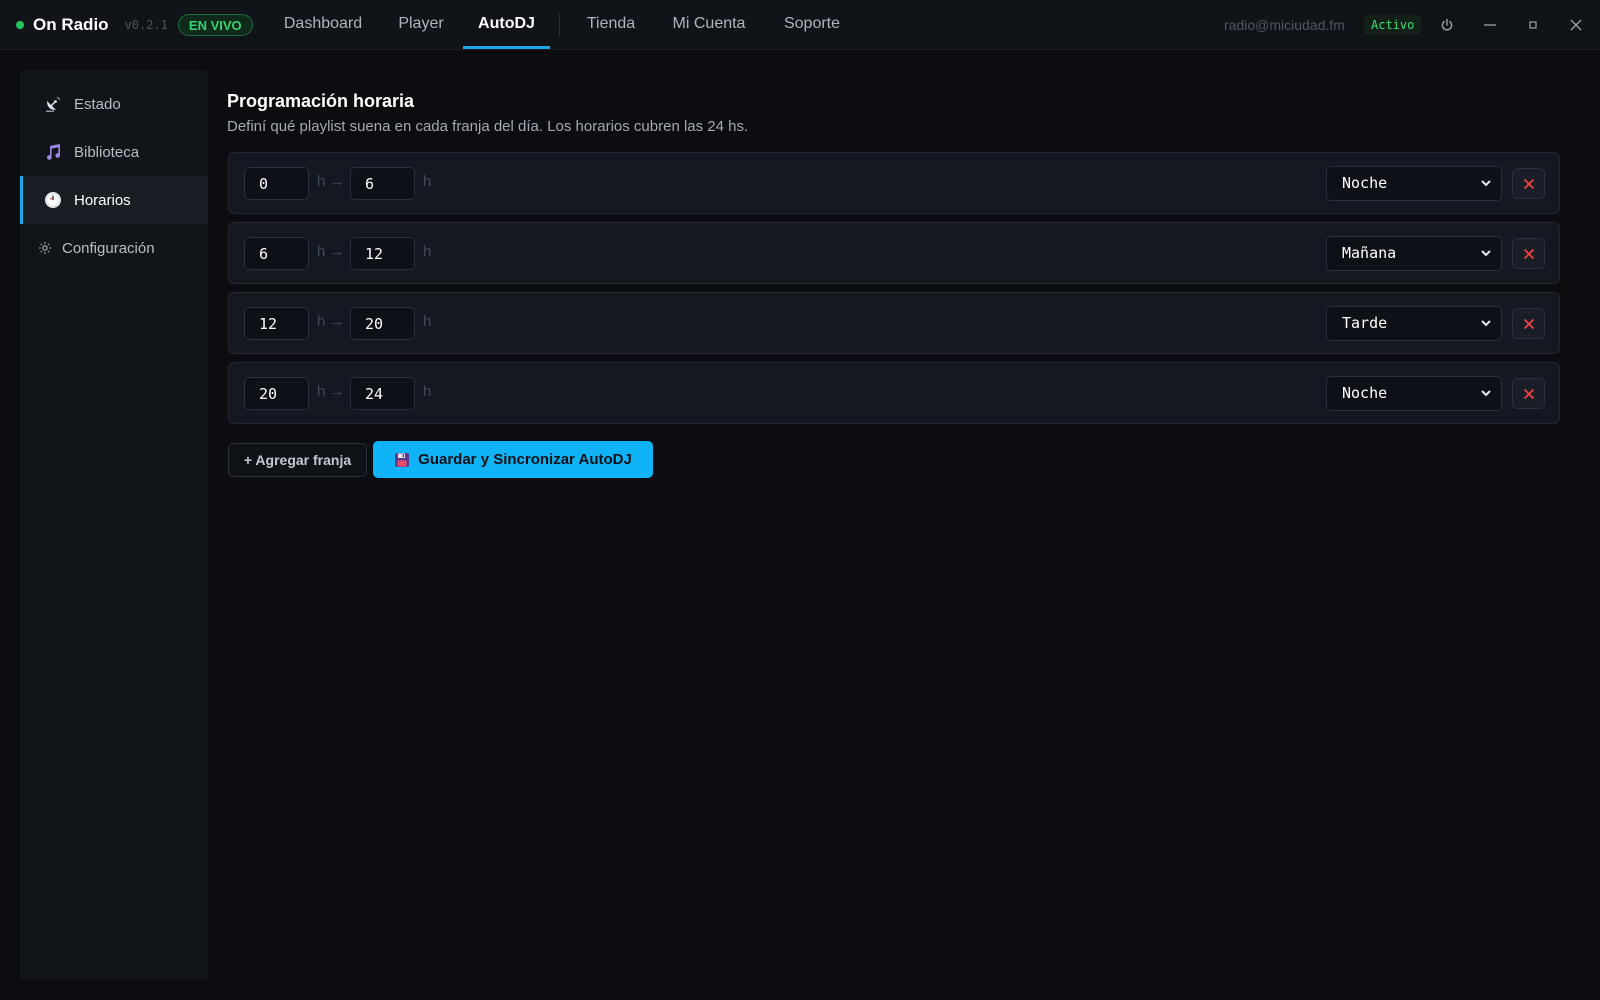  I want to click on power-icon, so click(1447, 24).